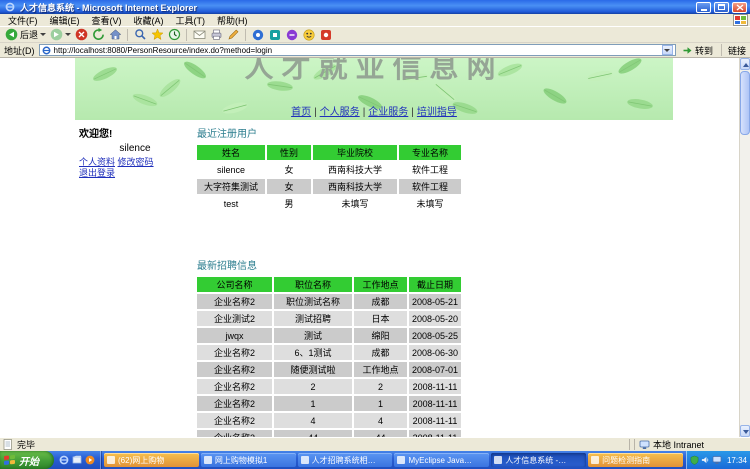 The width and height of the screenshot is (750, 469). I want to click on table-cell: 成都, so click(380, 353).